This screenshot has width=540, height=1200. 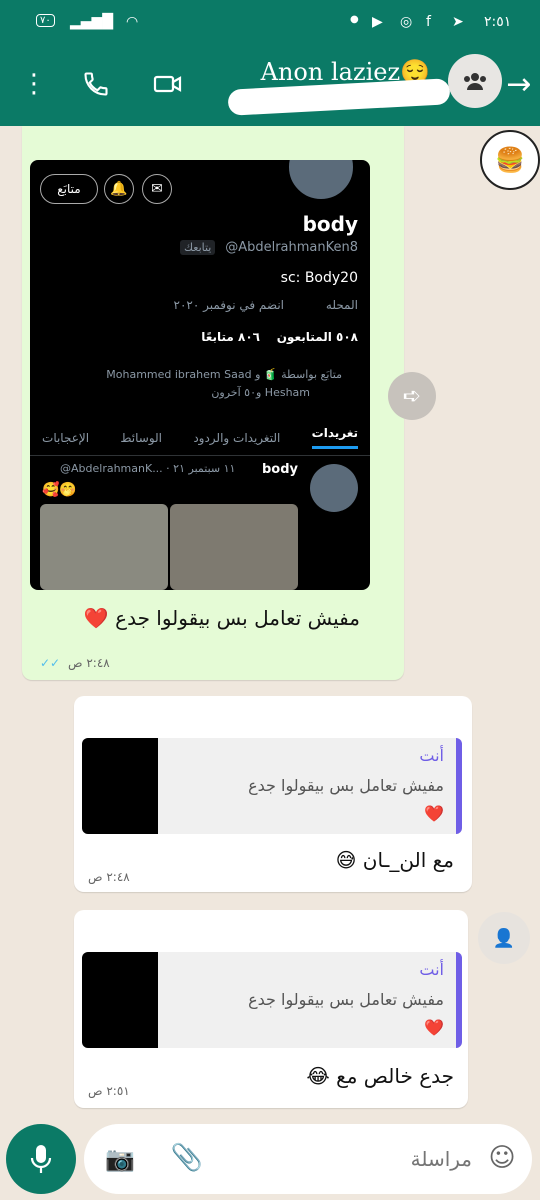 I want to click on wifi-icon: ◠, so click(x=132, y=22).